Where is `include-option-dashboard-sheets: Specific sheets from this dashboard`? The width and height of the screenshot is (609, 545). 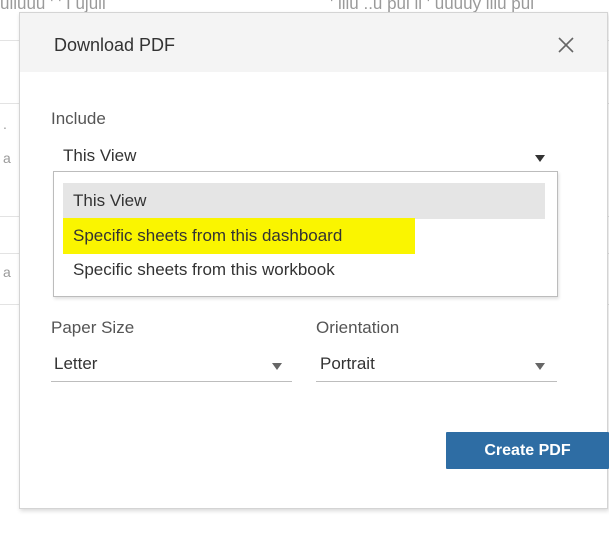 include-option-dashboard-sheets: Specific sheets from this dashboard is located at coordinates (305, 236).